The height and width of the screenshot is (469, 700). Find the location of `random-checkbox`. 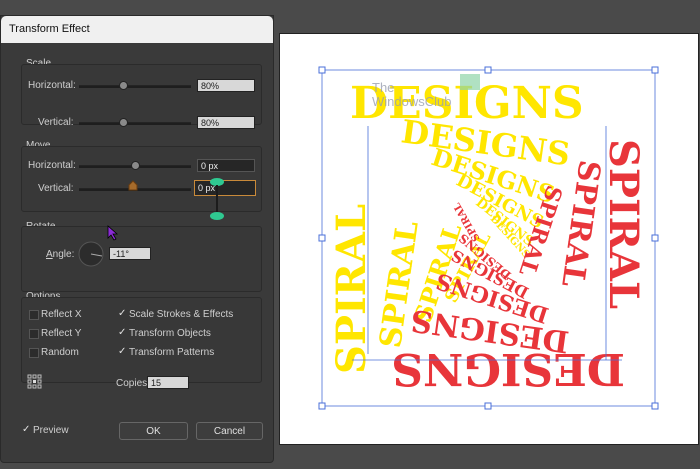

random-checkbox is located at coordinates (34, 353).